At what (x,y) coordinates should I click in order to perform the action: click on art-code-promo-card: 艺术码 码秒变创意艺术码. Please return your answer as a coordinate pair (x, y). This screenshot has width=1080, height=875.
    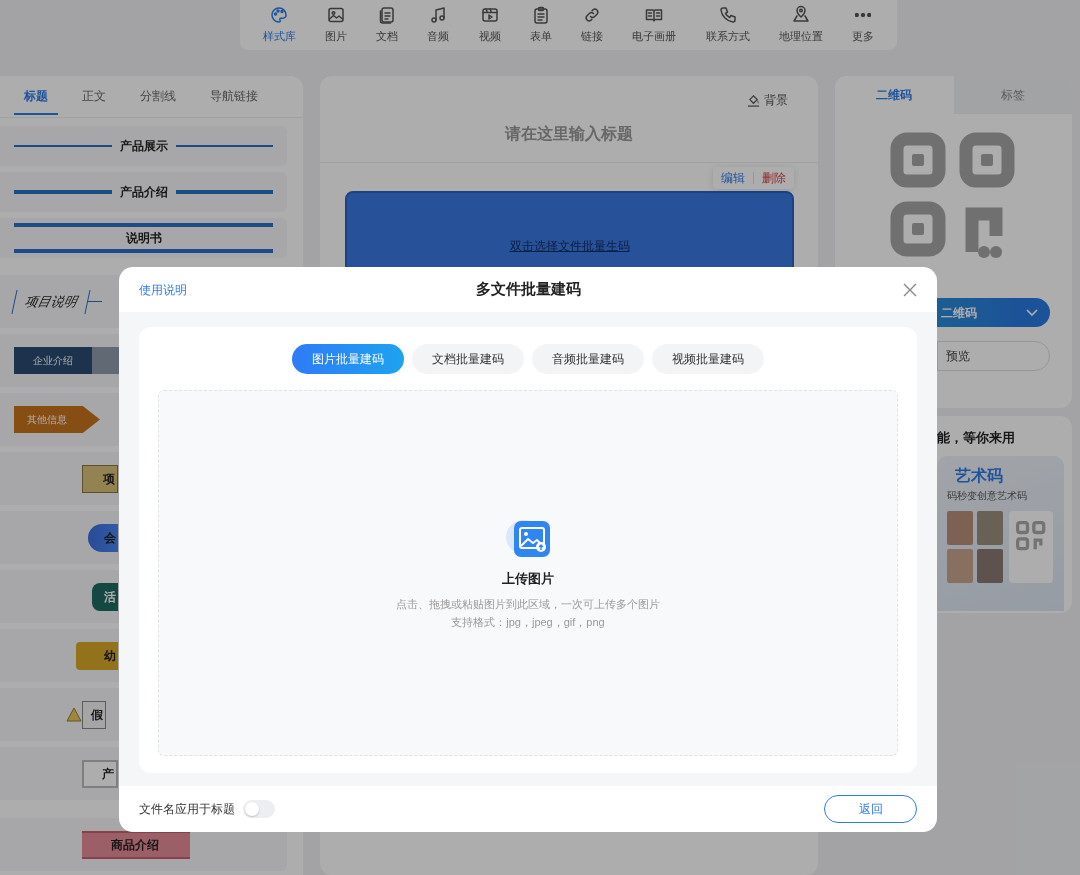
    Looking at the image, I should click on (1000, 533).